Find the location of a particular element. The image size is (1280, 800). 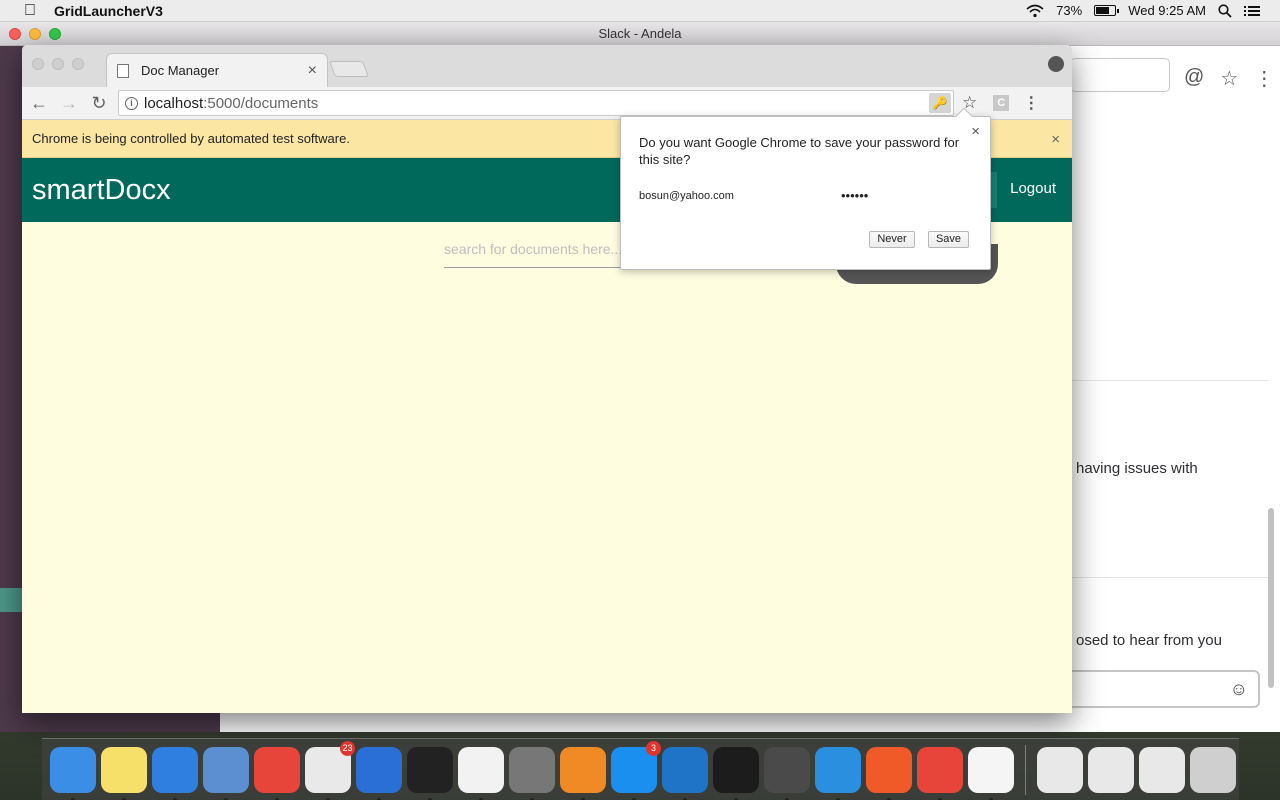

saved-password-masked: •••••• is located at coordinates (855, 195).